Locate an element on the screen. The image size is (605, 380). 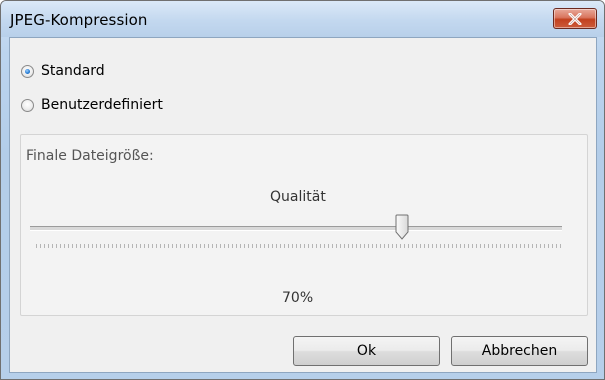
radio-standard: Standard is located at coordinates (63, 71).